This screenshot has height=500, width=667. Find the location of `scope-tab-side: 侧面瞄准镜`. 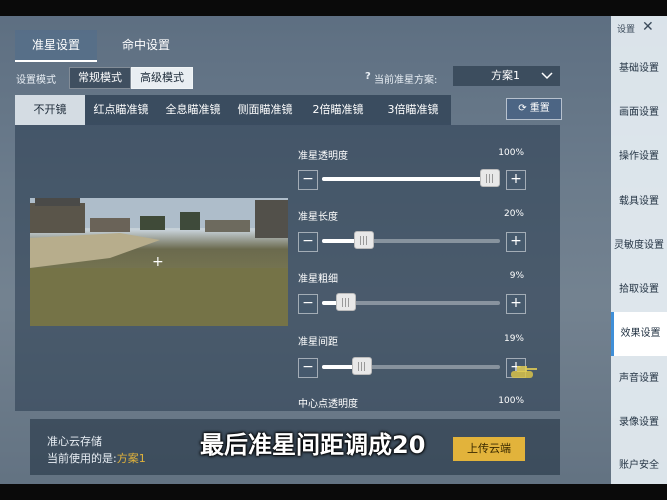

scope-tab-side: 侧面瞄准镜 is located at coordinates (265, 110).